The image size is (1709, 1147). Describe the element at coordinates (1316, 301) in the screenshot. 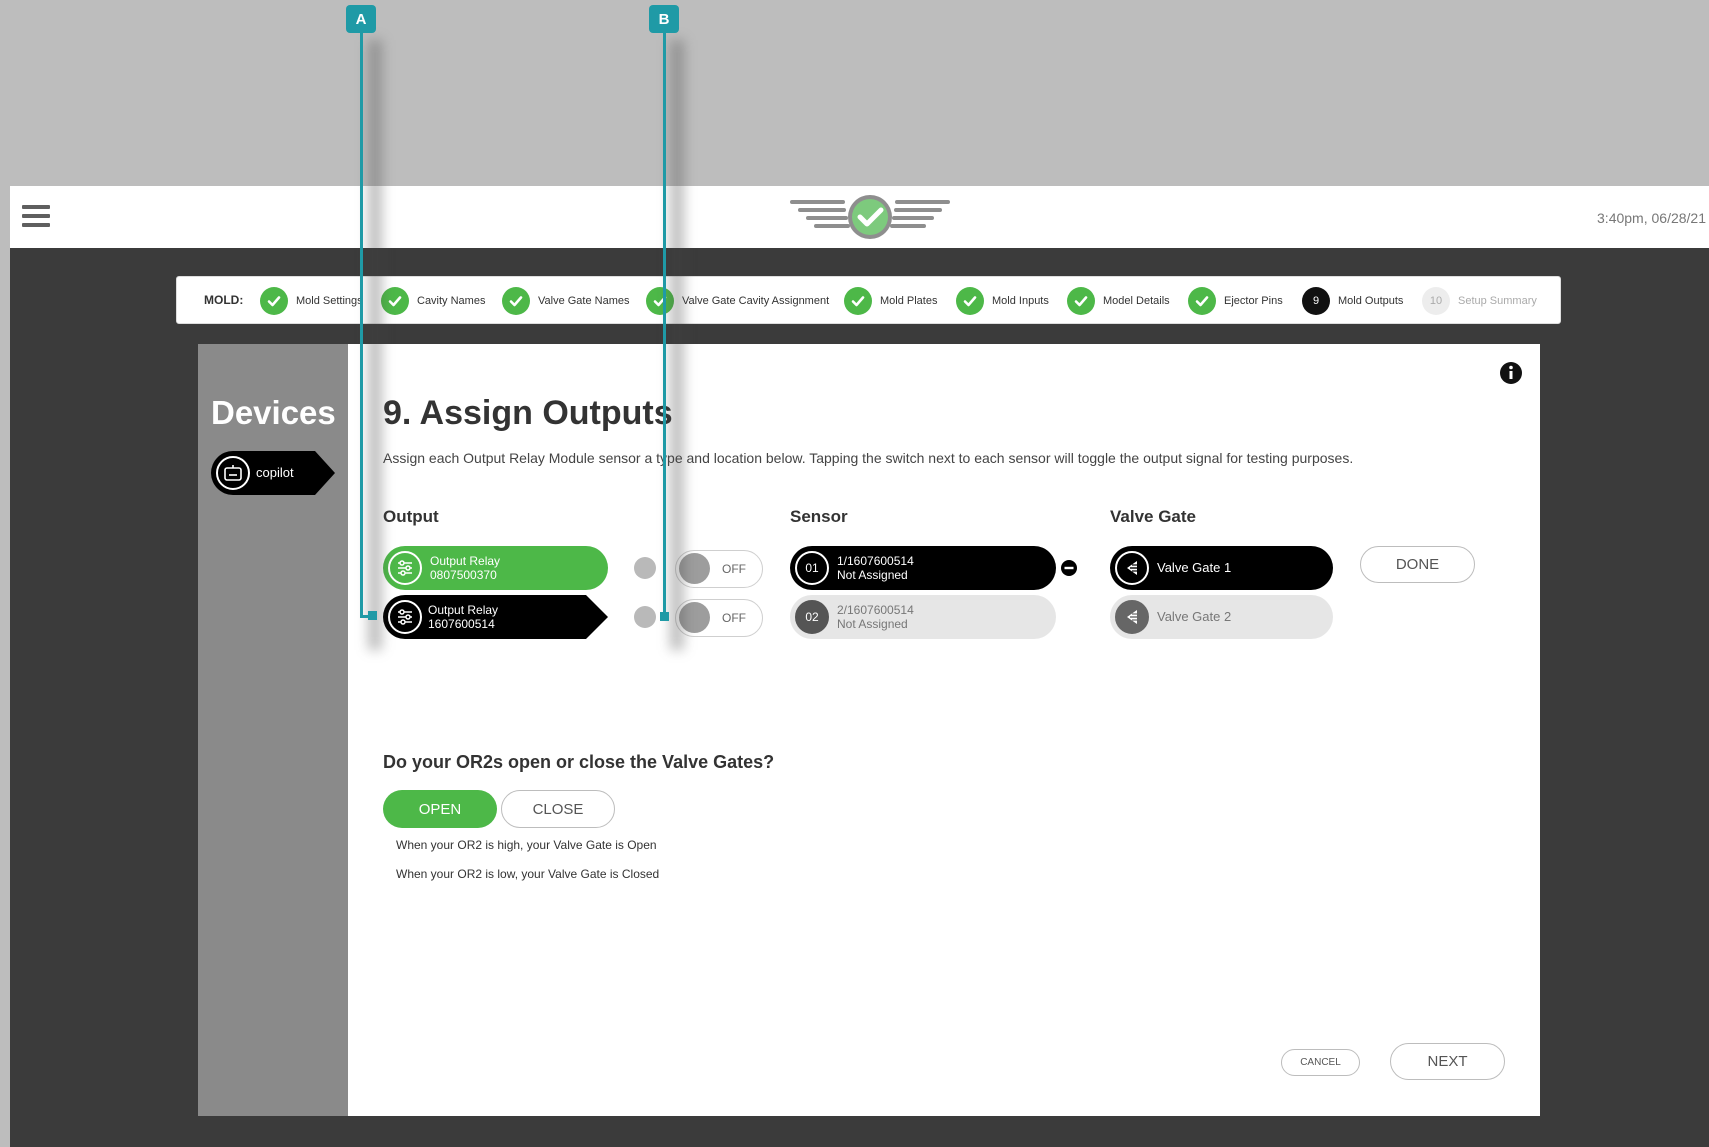

I see `step-number: 9` at that location.